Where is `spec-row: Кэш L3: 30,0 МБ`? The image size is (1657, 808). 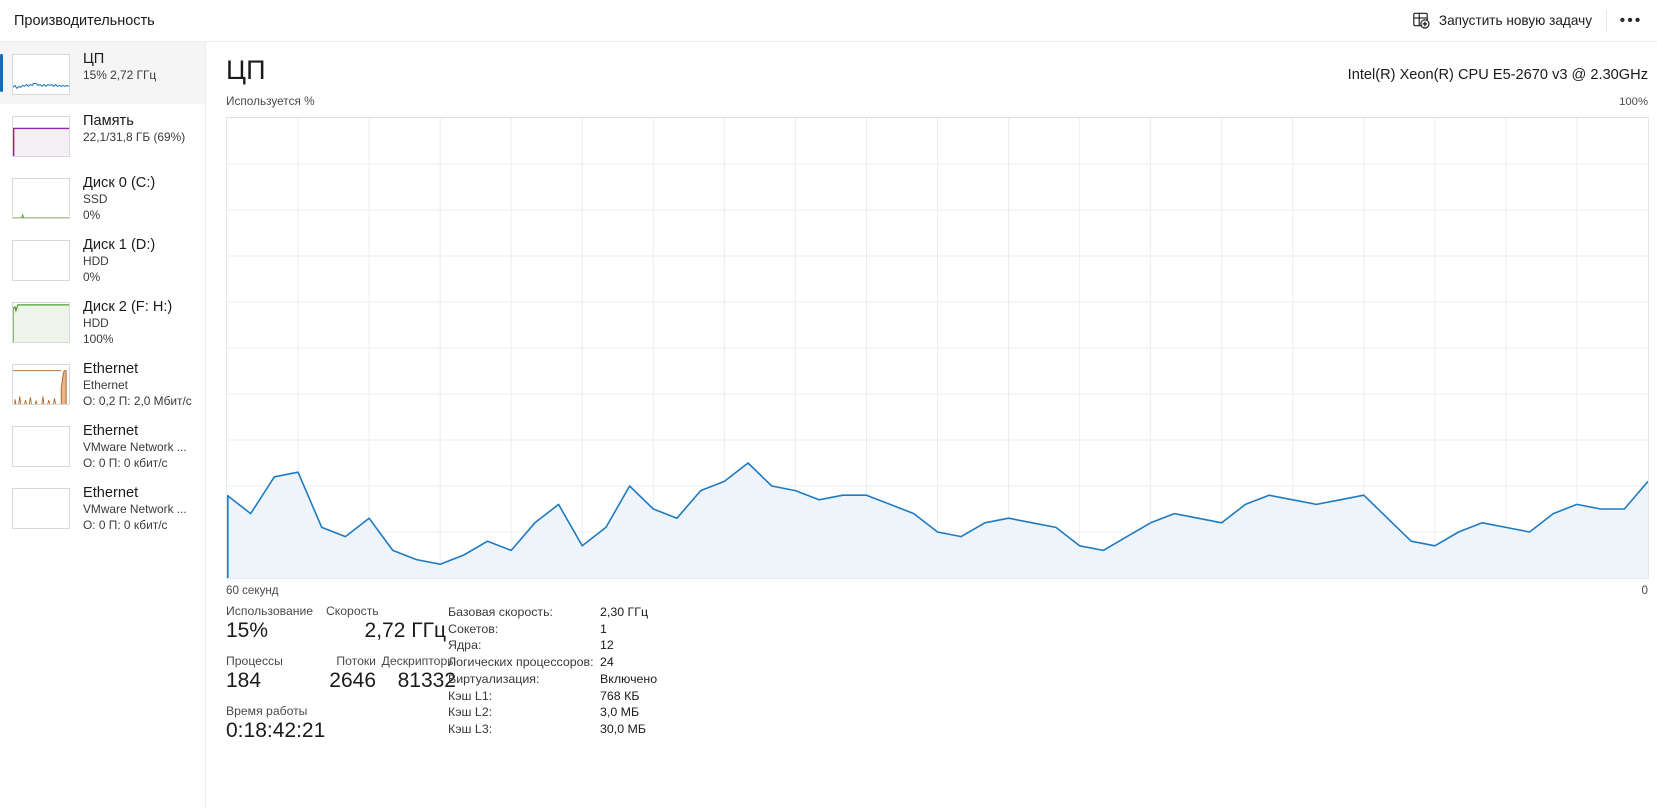 spec-row: Кэш L3: 30,0 МБ is located at coordinates (648, 729).